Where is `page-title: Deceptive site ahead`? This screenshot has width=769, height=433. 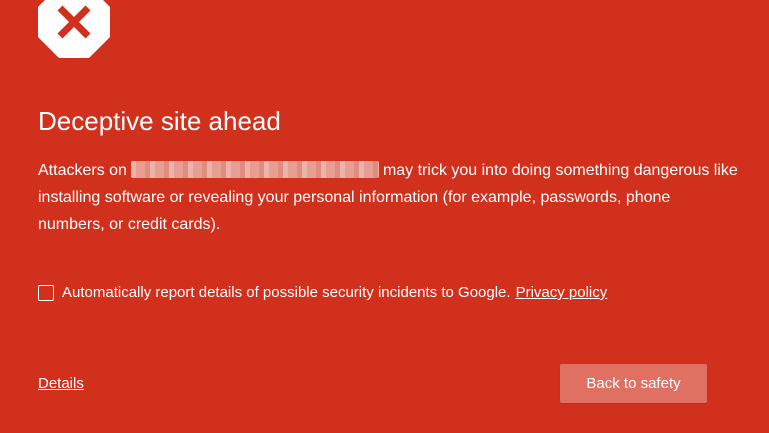
page-title: Deceptive site ahead is located at coordinates (159, 121).